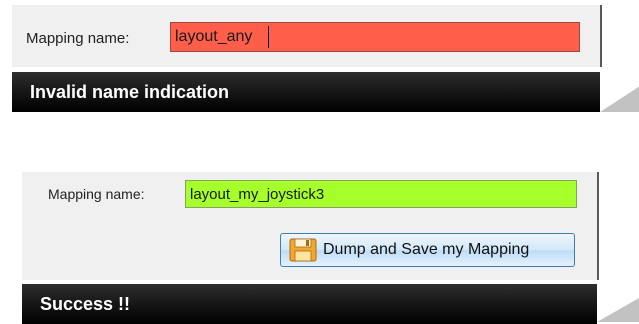  Describe the element at coordinates (268, 37) in the screenshot. I see `text-caret` at that location.